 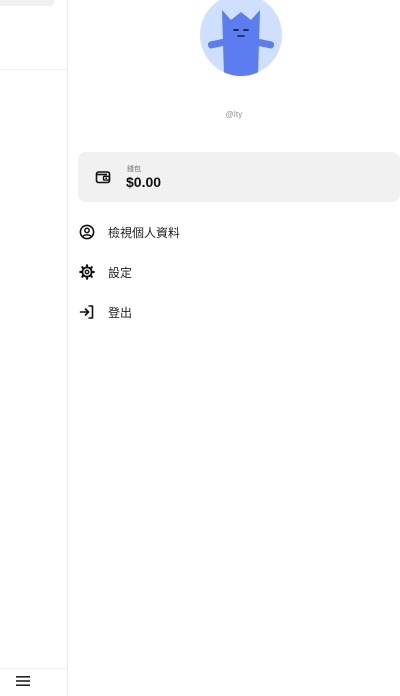 What do you see at coordinates (144, 232) in the screenshot?
I see `view-profile-label: 檢視個人資料` at bounding box center [144, 232].